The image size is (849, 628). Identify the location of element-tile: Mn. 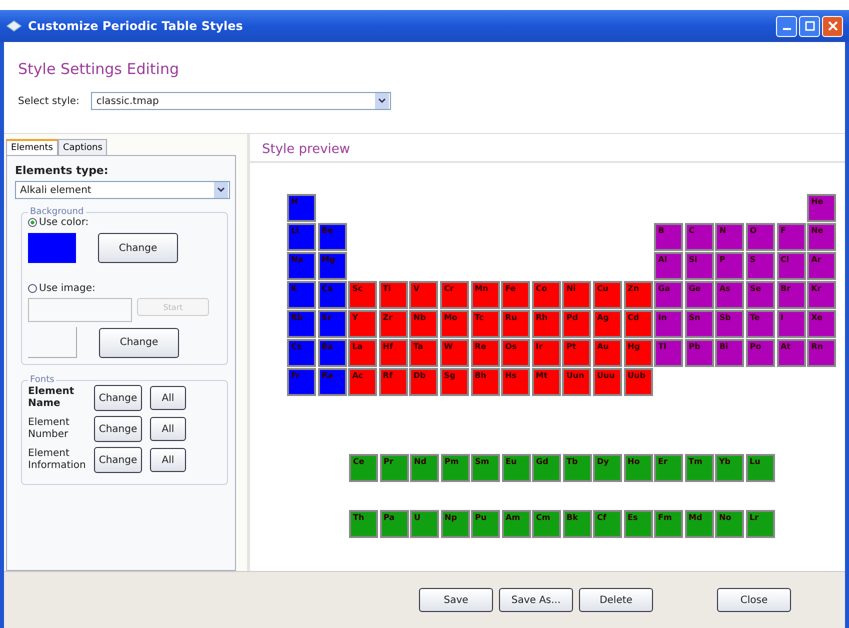
(485, 295).